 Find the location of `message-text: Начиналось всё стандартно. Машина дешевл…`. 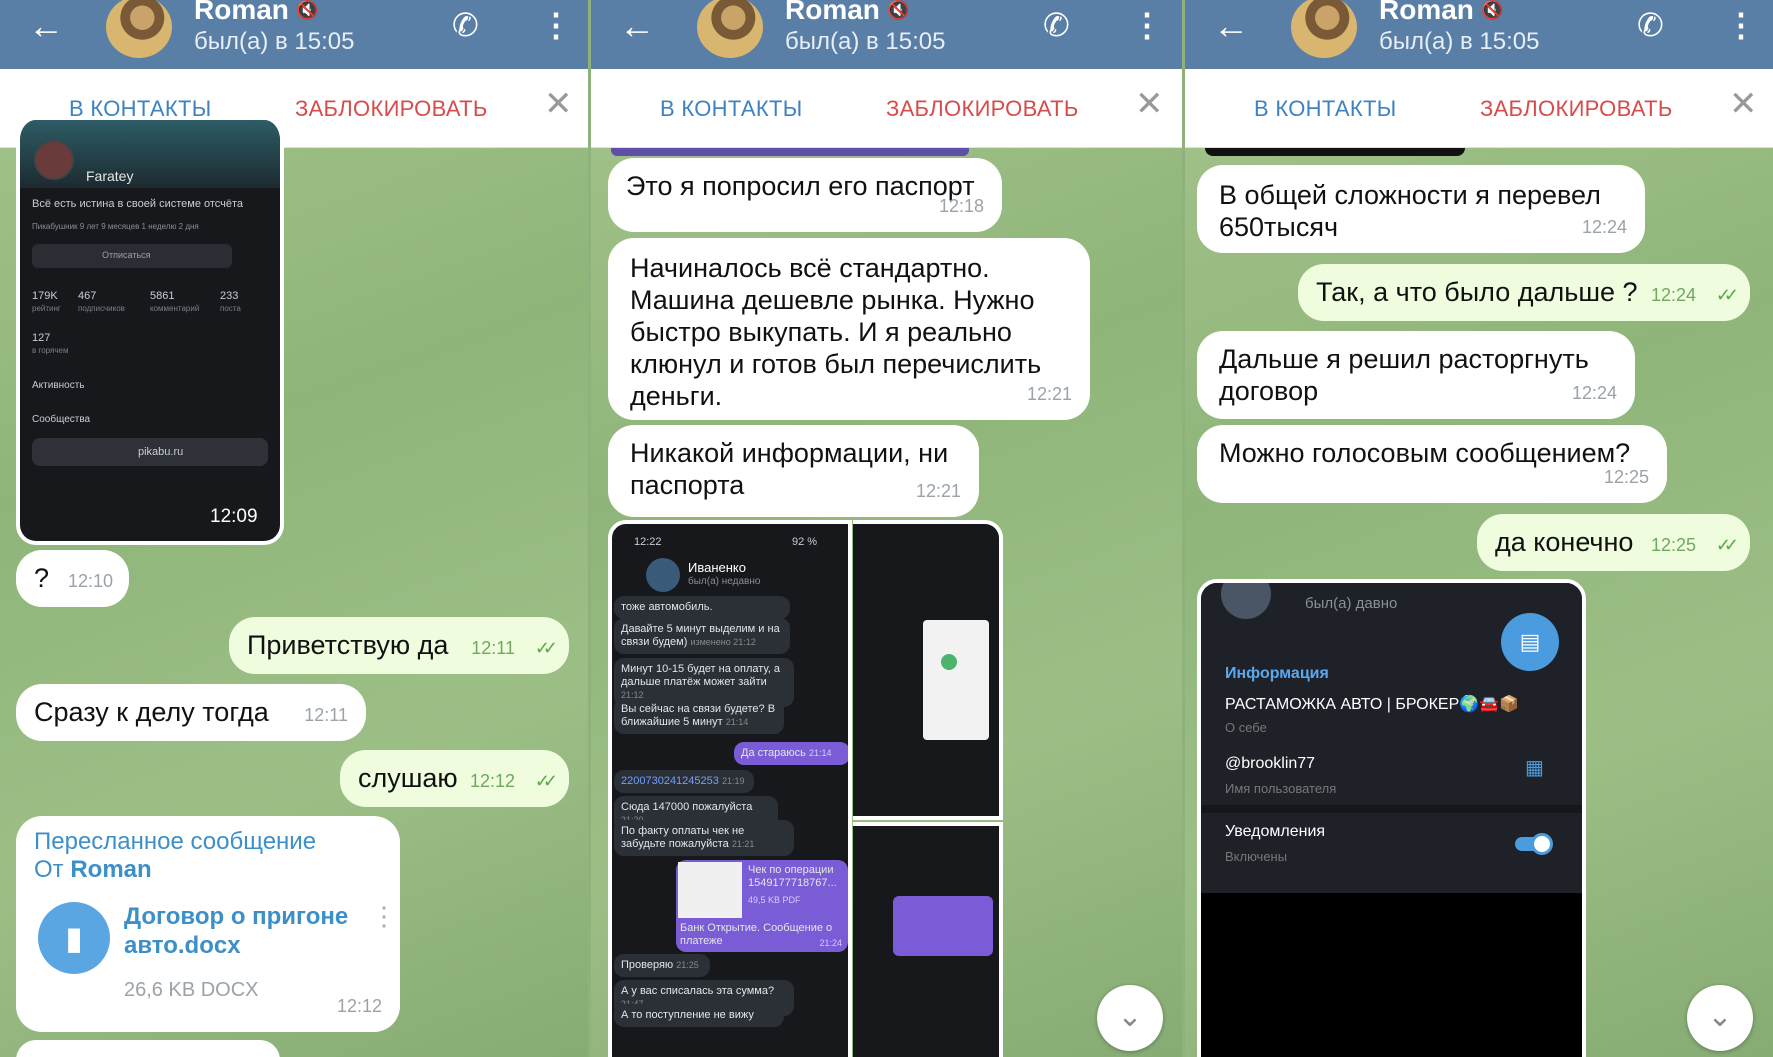

message-text: Начиналось всё стандартно. Машина дешевл… is located at coordinates (836, 332).